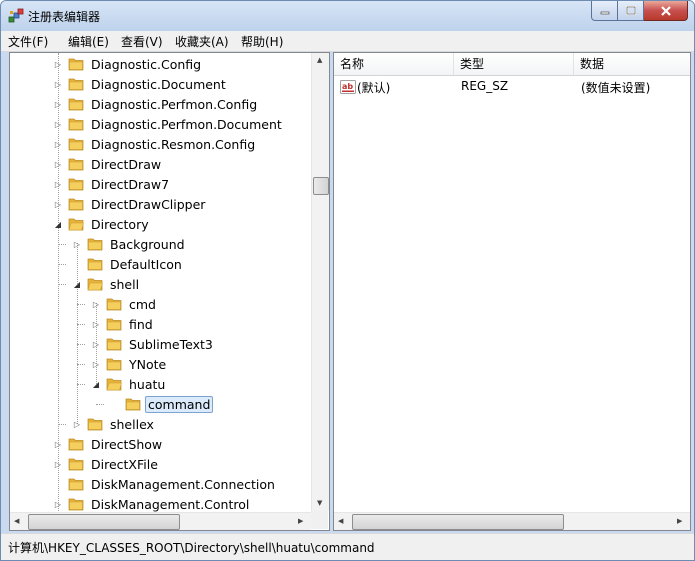 The height and width of the screenshot is (561, 695). What do you see at coordinates (320, 282) in the screenshot?
I see `tree-vertical-scrollbar: ▲ ▼` at bounding box center [320, 282].